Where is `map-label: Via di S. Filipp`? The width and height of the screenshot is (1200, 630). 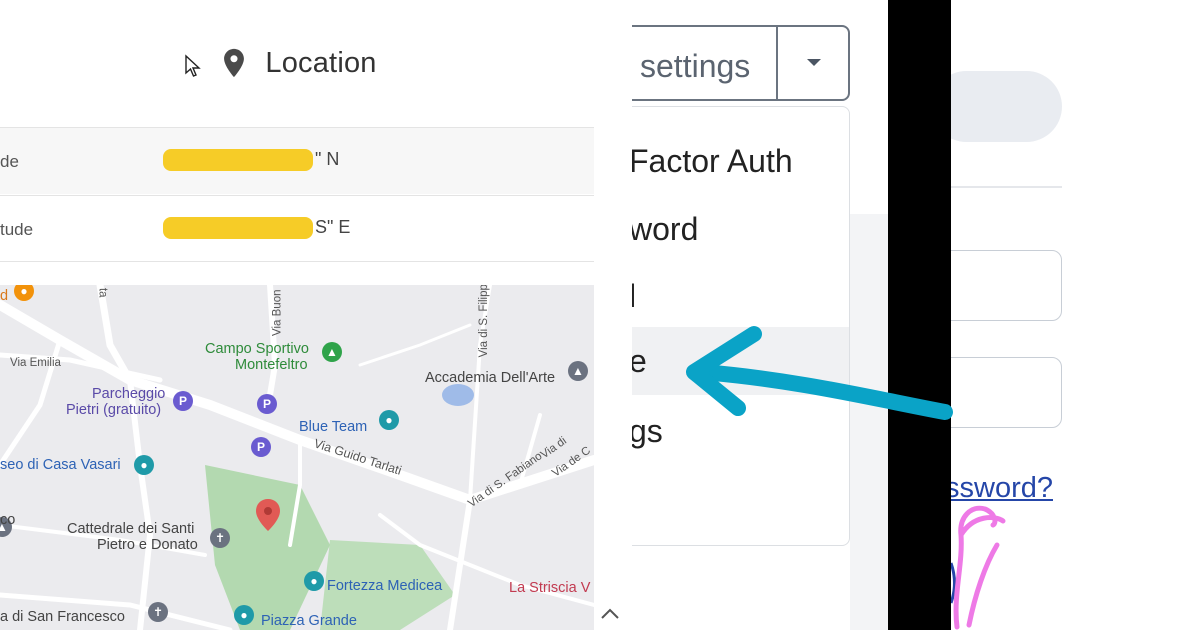 map-label: Via di S. Filipp is located at coordinates (483, 321).